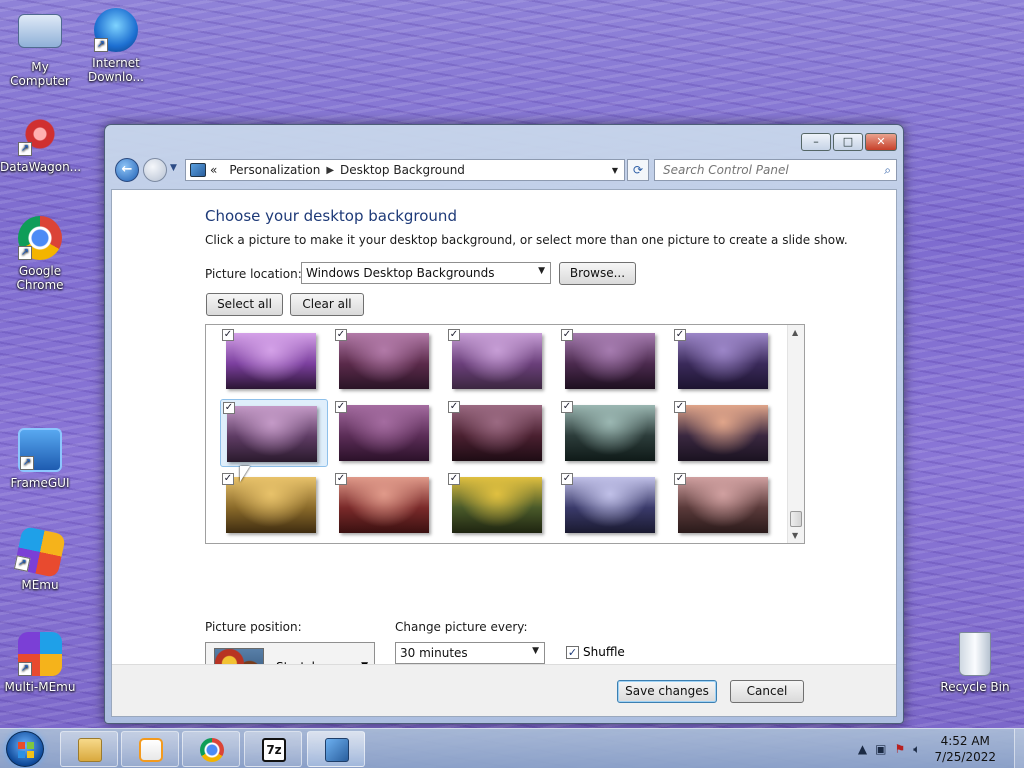 The width and height of the screenshot is (1024, 768). What do you see at coordinates (25, 749) in the screenshot?
I see `start-button` at bounding box center [25, 749].